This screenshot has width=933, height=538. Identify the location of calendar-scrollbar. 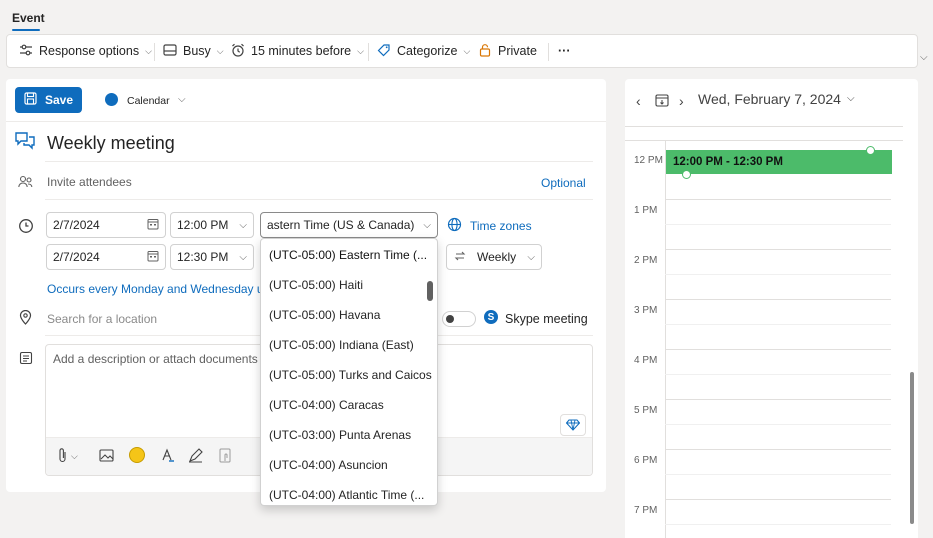
(912, 448).